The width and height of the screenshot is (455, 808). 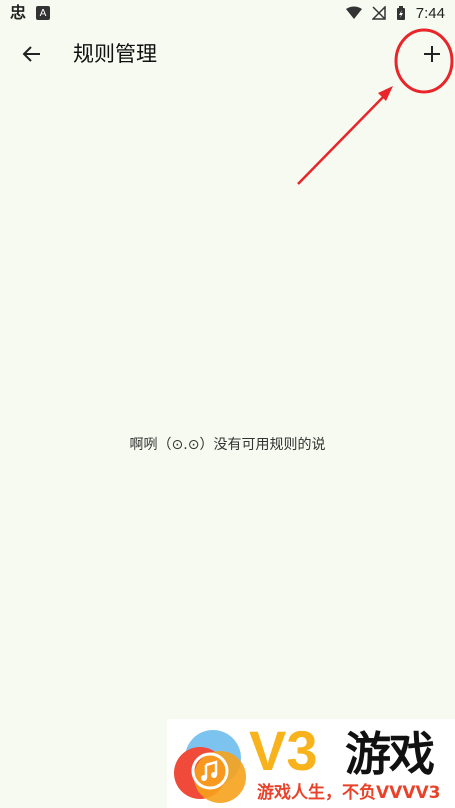 I want to click on watermark-name: 游戏, so click(x=390, y=754).